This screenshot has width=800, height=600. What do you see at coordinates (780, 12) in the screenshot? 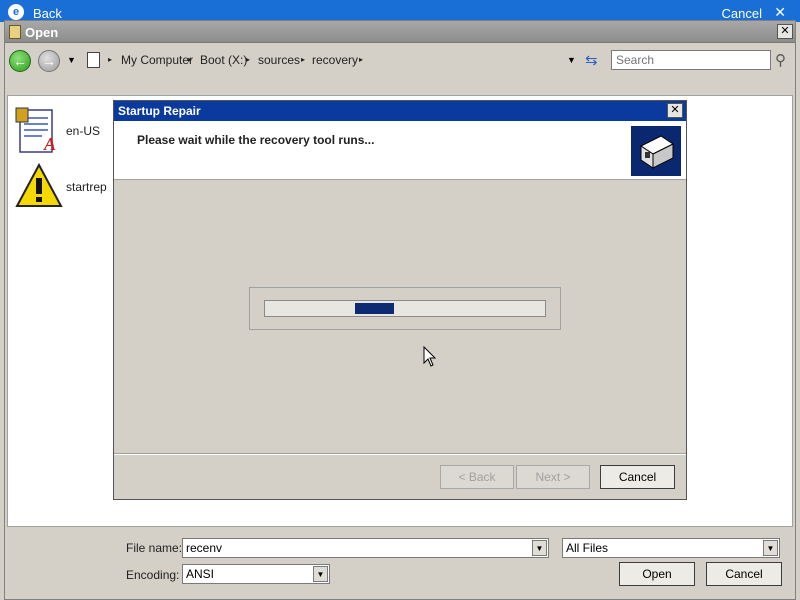
I see `background-close-icon: ✕` at bounding box center [780, 12].